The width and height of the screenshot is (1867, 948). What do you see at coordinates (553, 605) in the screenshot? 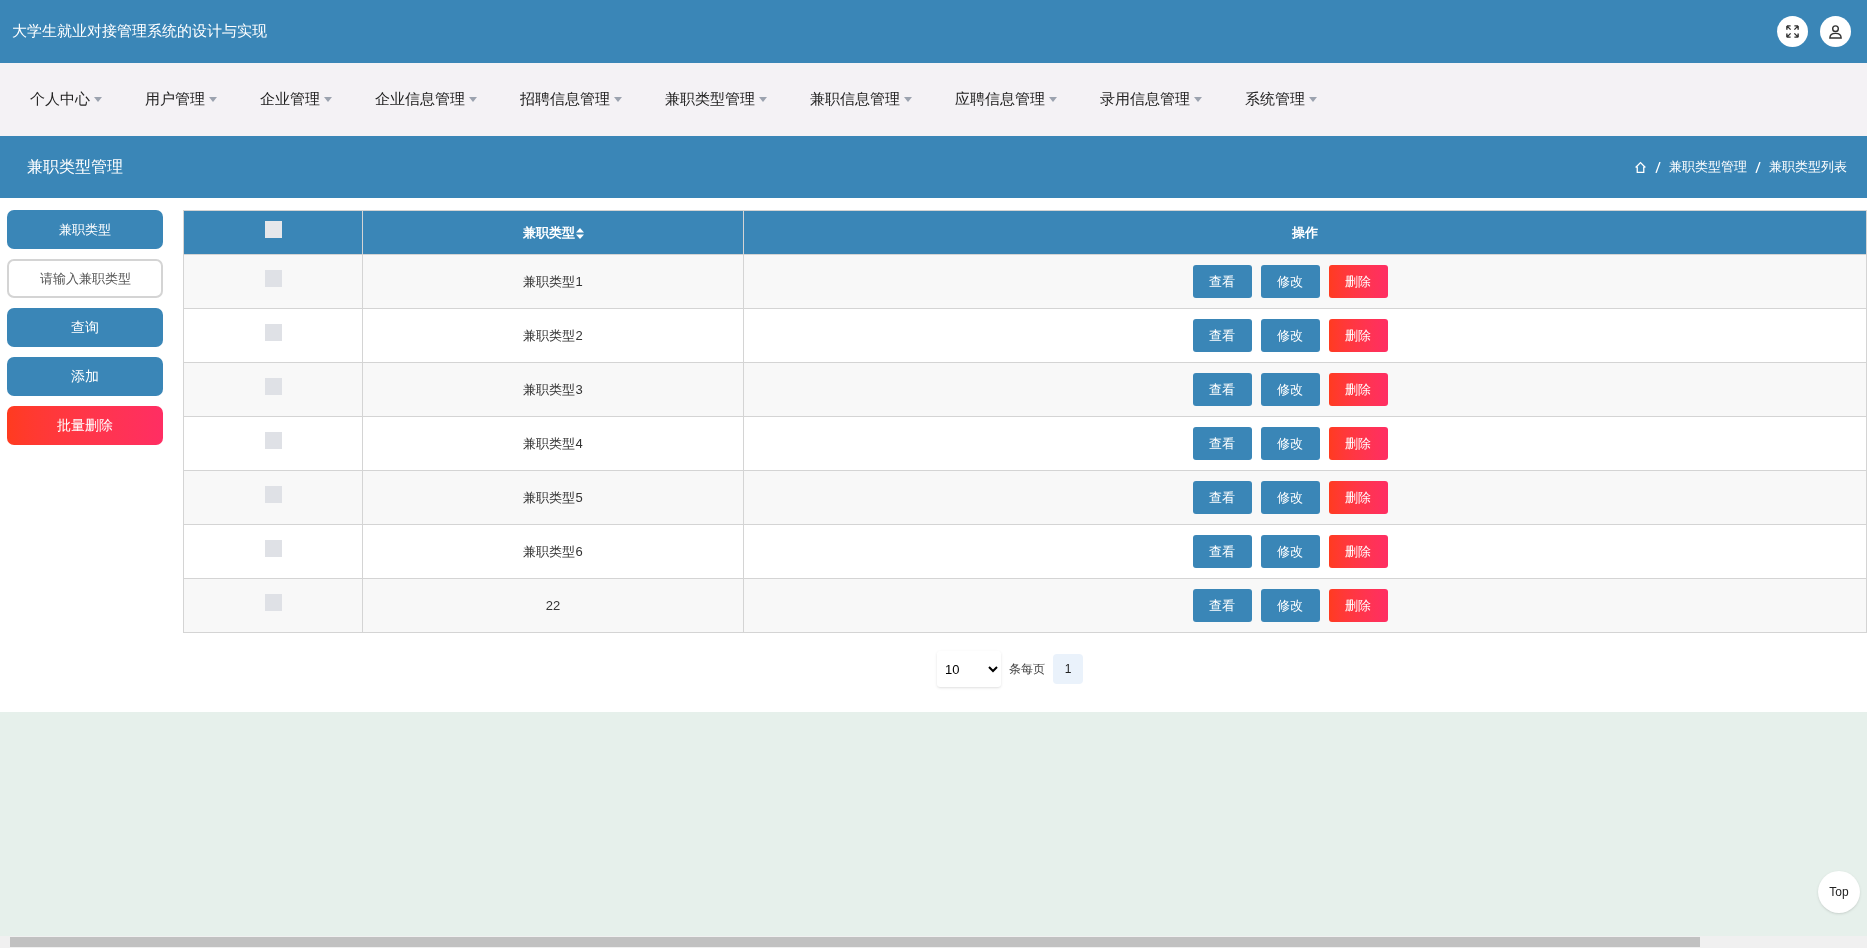
I see `table-cell: 22` at bounding box center [553, 605].